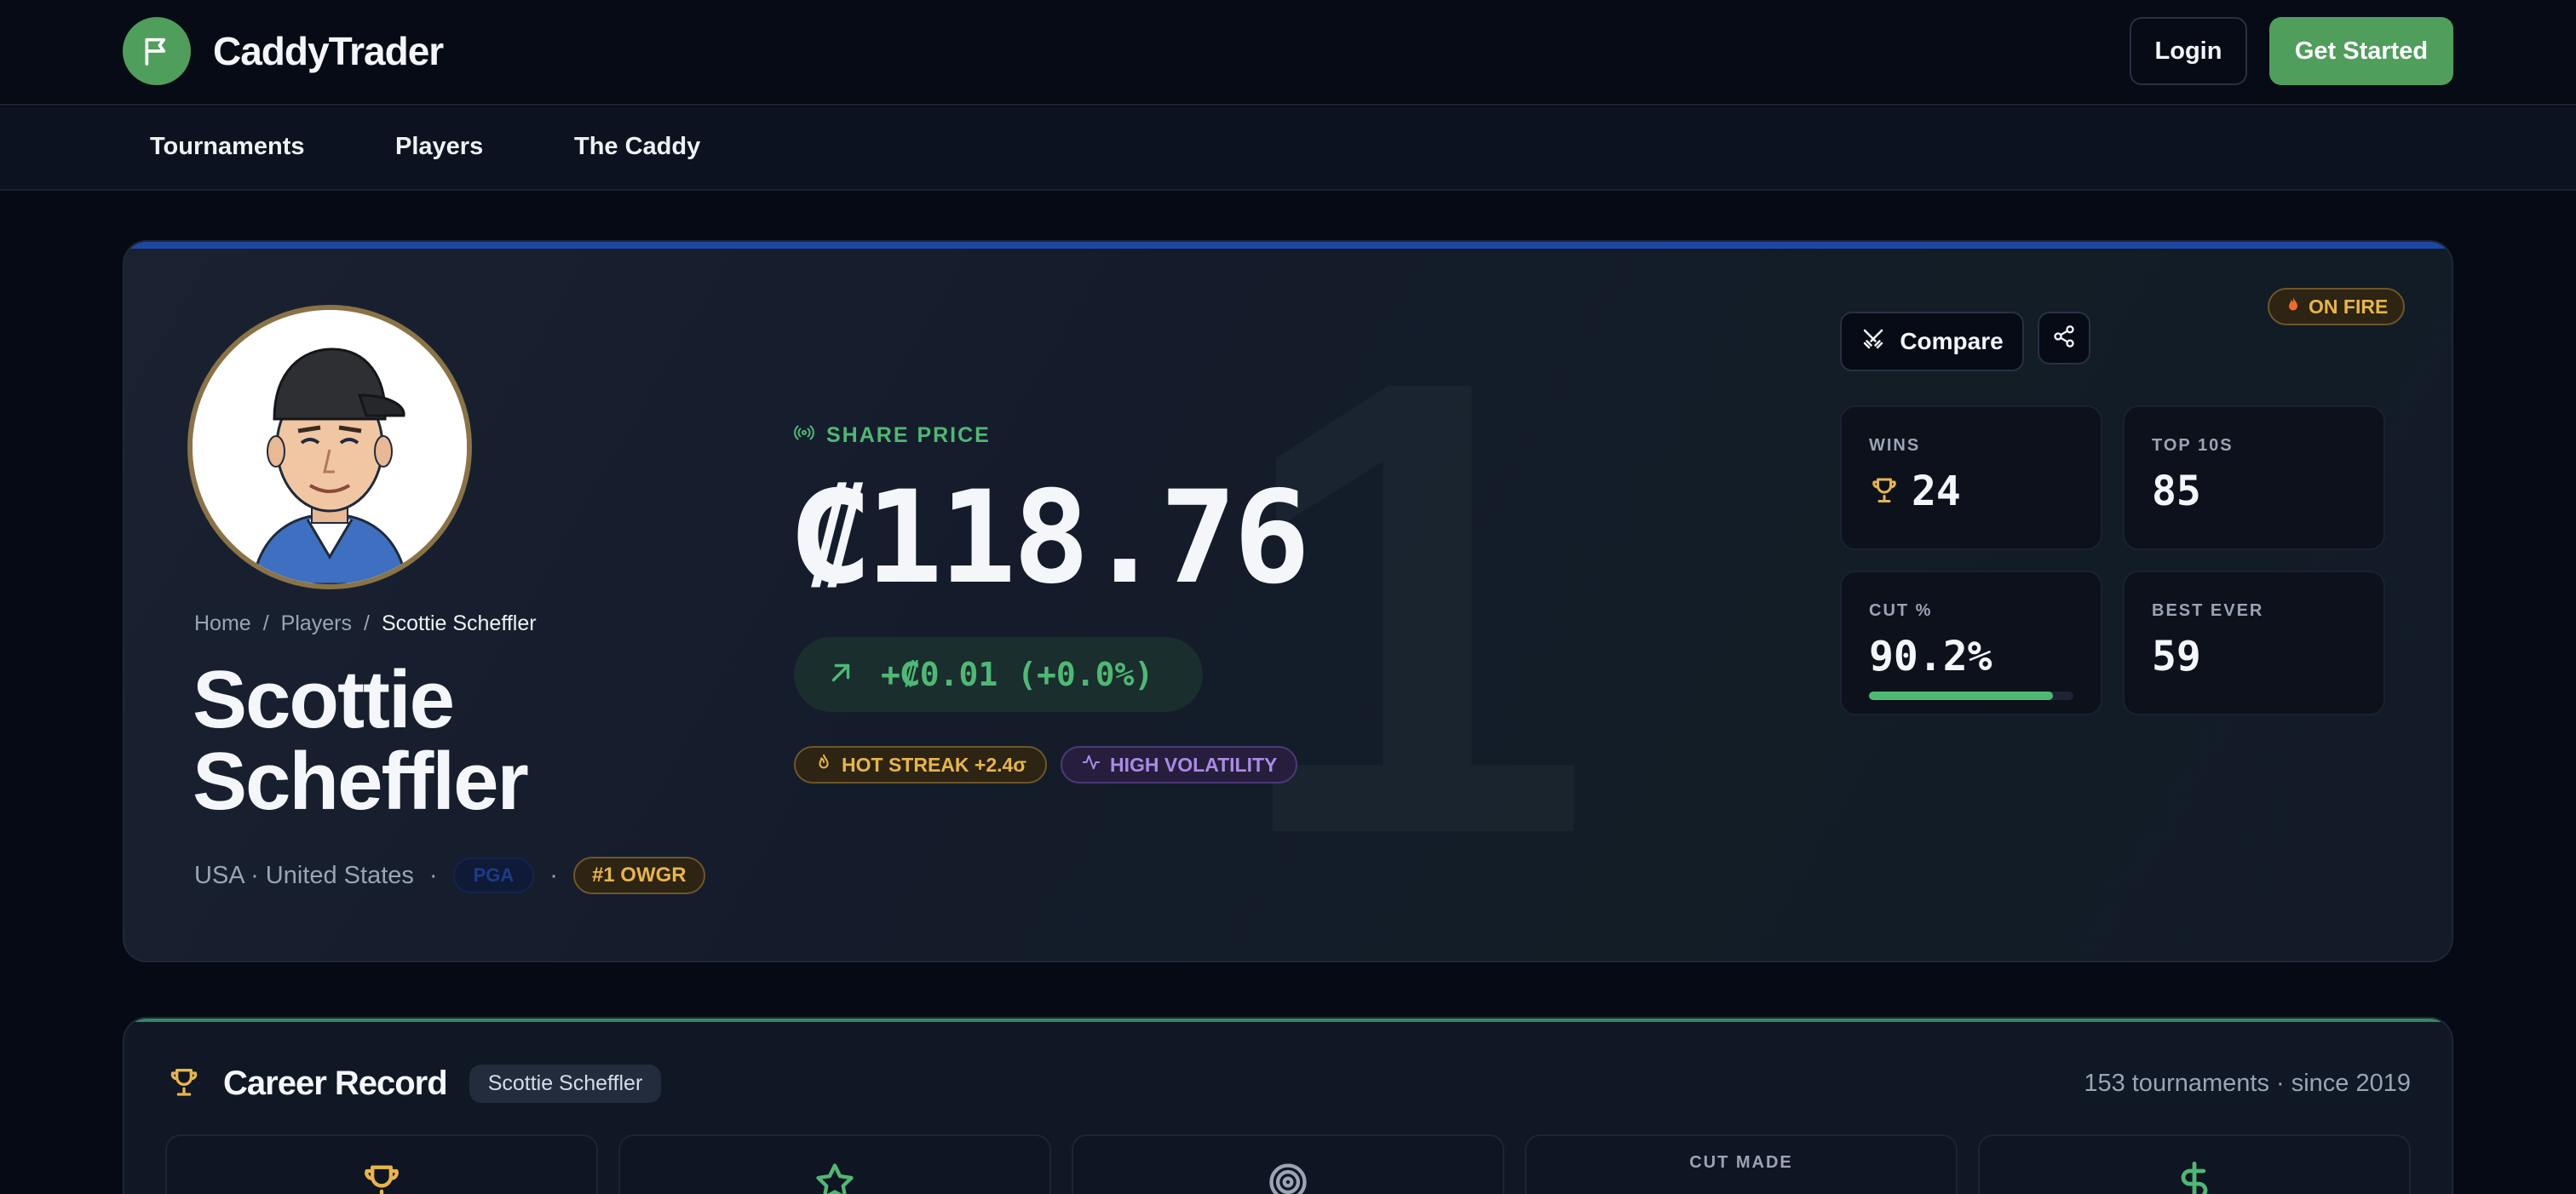  What do you see at coordinates (1288, 149) in the screenshot?
I see `nav-bar: Tournaments Players The Caddy` at bounding box center [1288, 149].